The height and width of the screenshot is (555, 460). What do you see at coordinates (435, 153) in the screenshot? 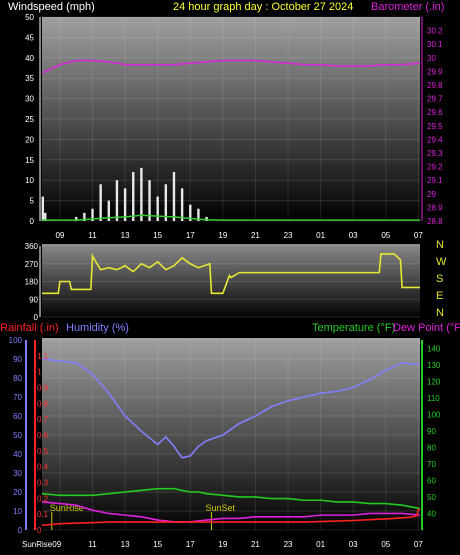
I see `baro-tick-label: 29.3` at bounding box center [435, 153].